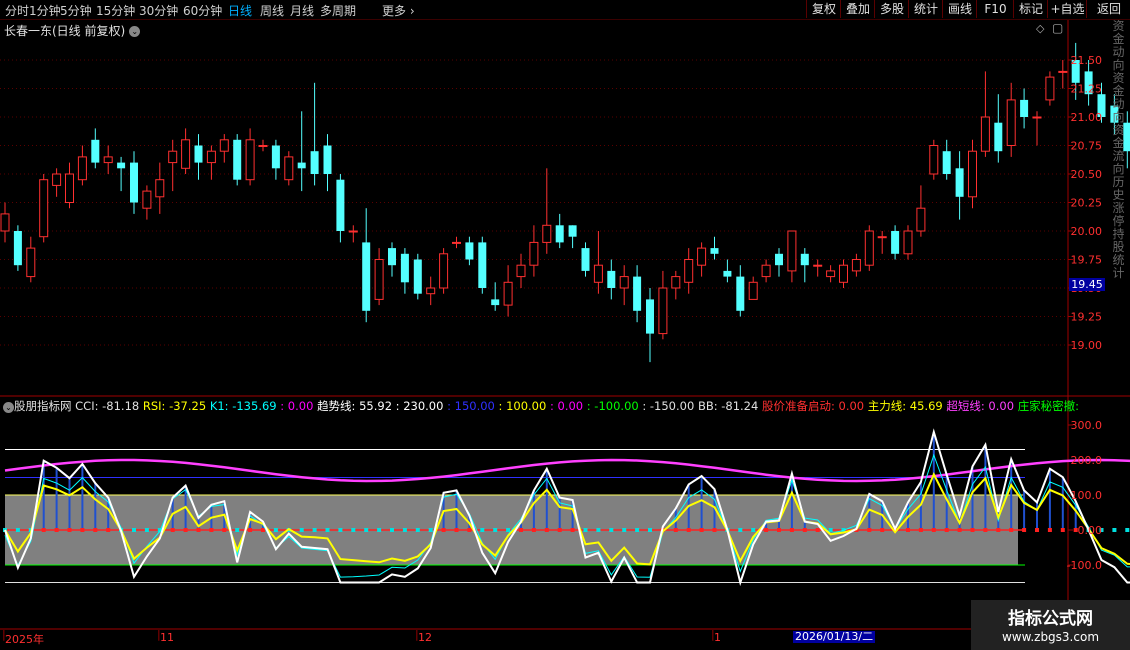  I want to click on price-axis-label: 19.00, so click(1087, 345).